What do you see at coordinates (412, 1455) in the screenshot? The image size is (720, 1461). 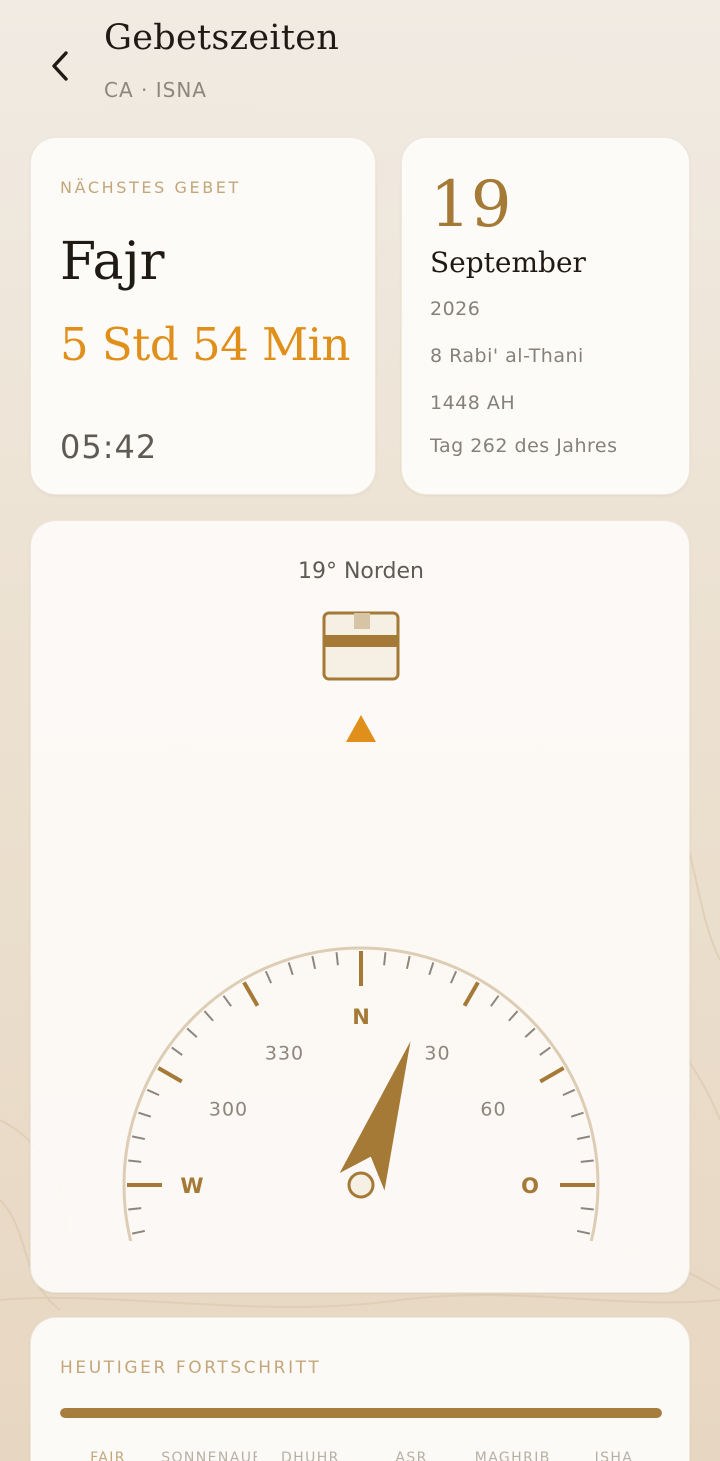 I see `prayer-item-asr: ASR` at bounding box center [412, 1455].